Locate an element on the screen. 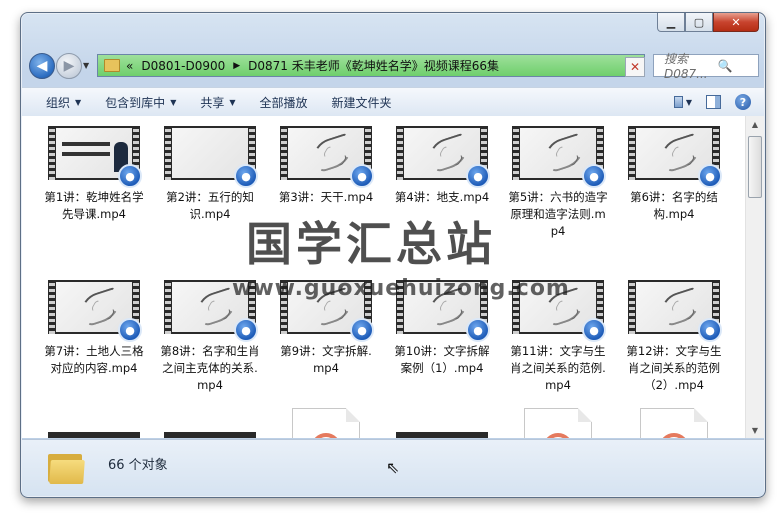 This screenshot has width=784, height=516. change-view-button: ▼ is located at coordinates (683, 102).